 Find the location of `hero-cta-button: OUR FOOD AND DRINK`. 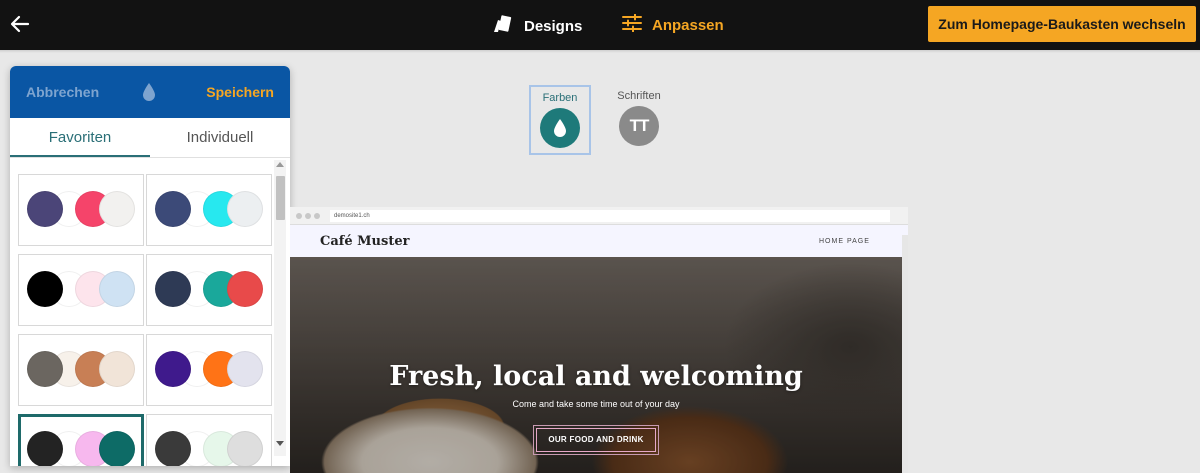

hero-cta-button: OUR FOOD AND DRINK is located at coordinates (596, 440).